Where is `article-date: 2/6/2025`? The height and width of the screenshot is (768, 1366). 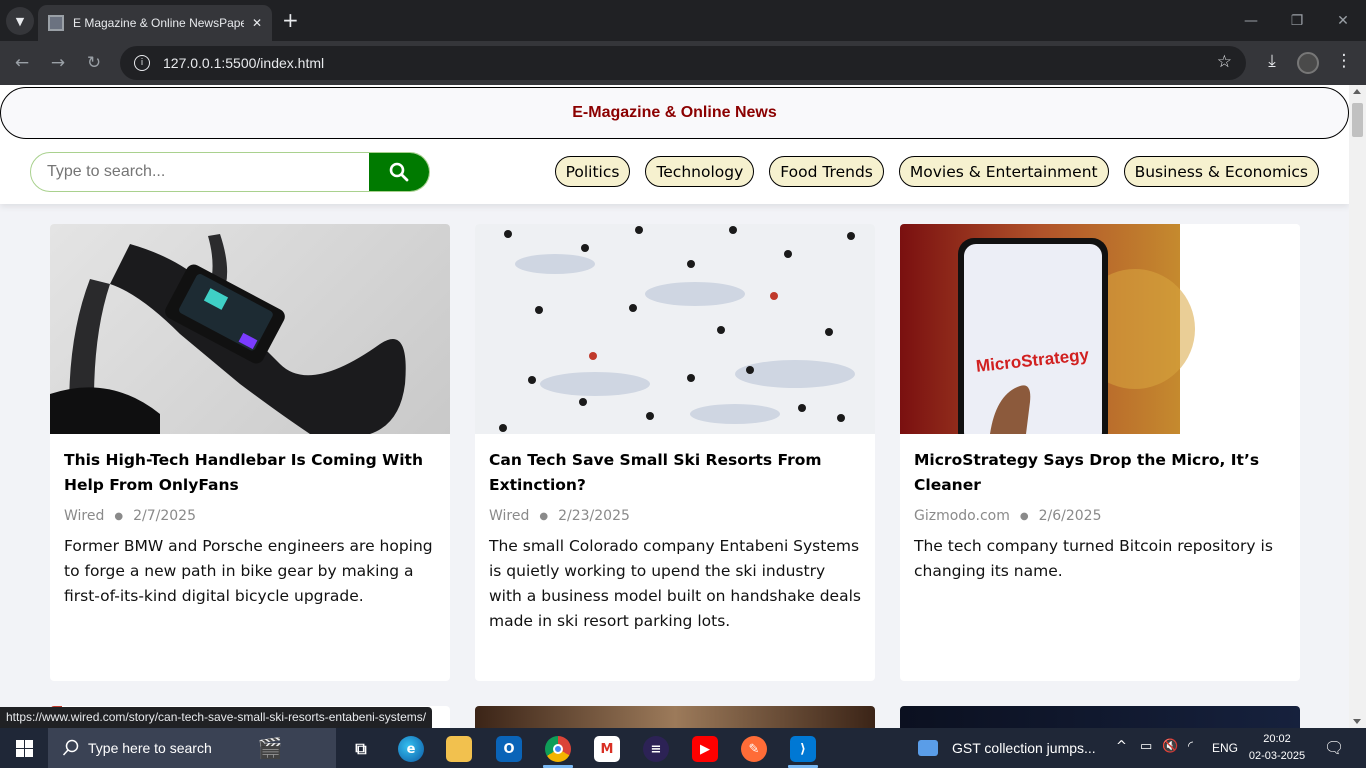 article-date: 2/6/2025 is located at coordinates (1070, 516).